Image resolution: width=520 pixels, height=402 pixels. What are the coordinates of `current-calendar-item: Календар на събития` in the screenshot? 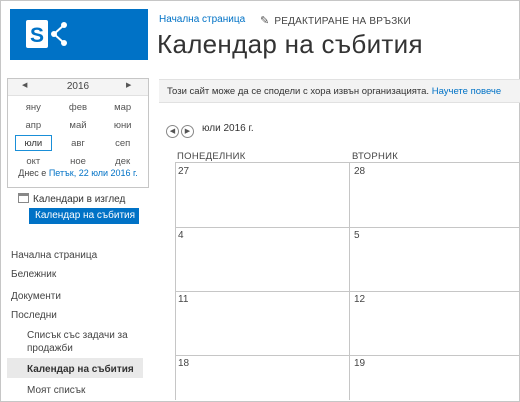 It's located at (84, 216).